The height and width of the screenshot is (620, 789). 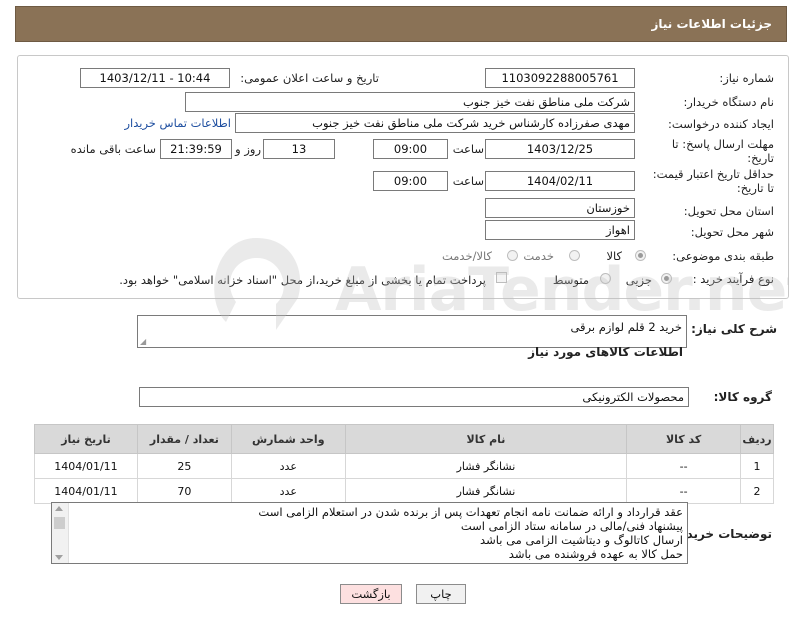 I want to click on deadline-time-field: 09:00, so click(x=410, y=149).